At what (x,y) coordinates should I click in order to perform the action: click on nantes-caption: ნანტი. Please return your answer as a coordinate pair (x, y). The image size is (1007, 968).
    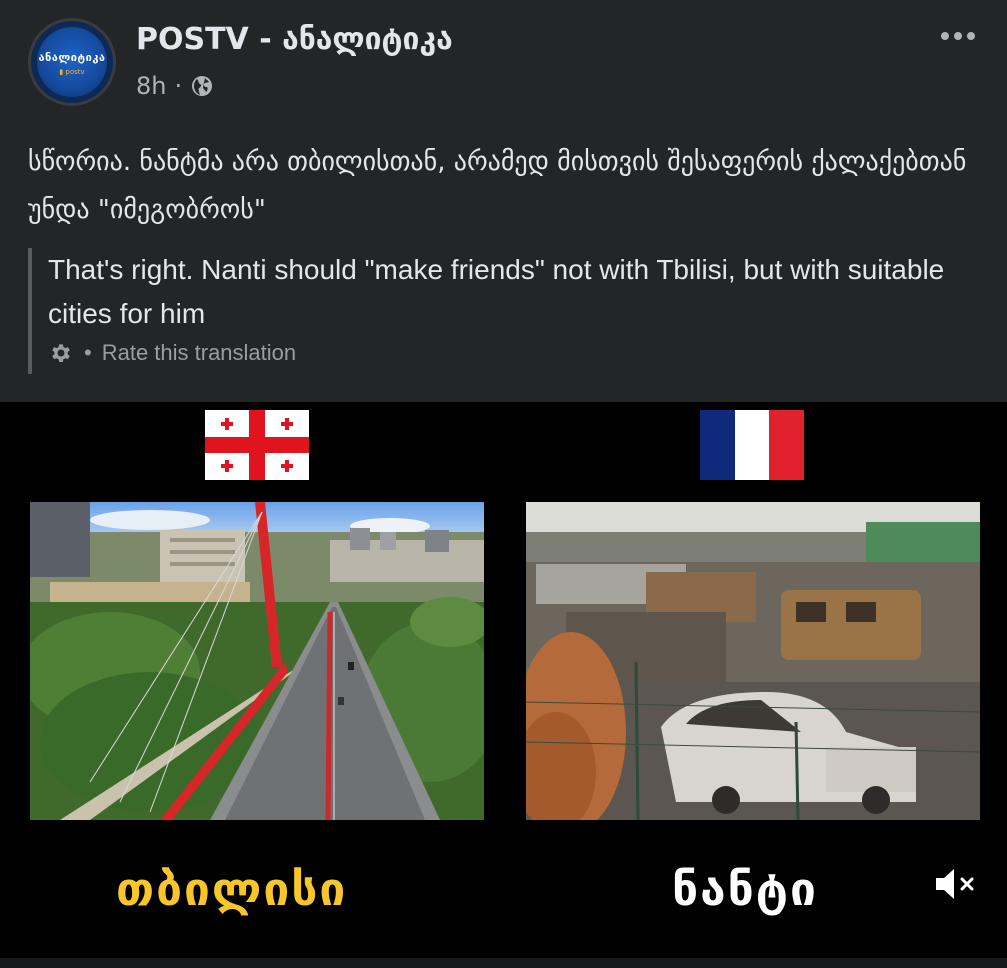
    Looking at the image, I should click on (745, 889).